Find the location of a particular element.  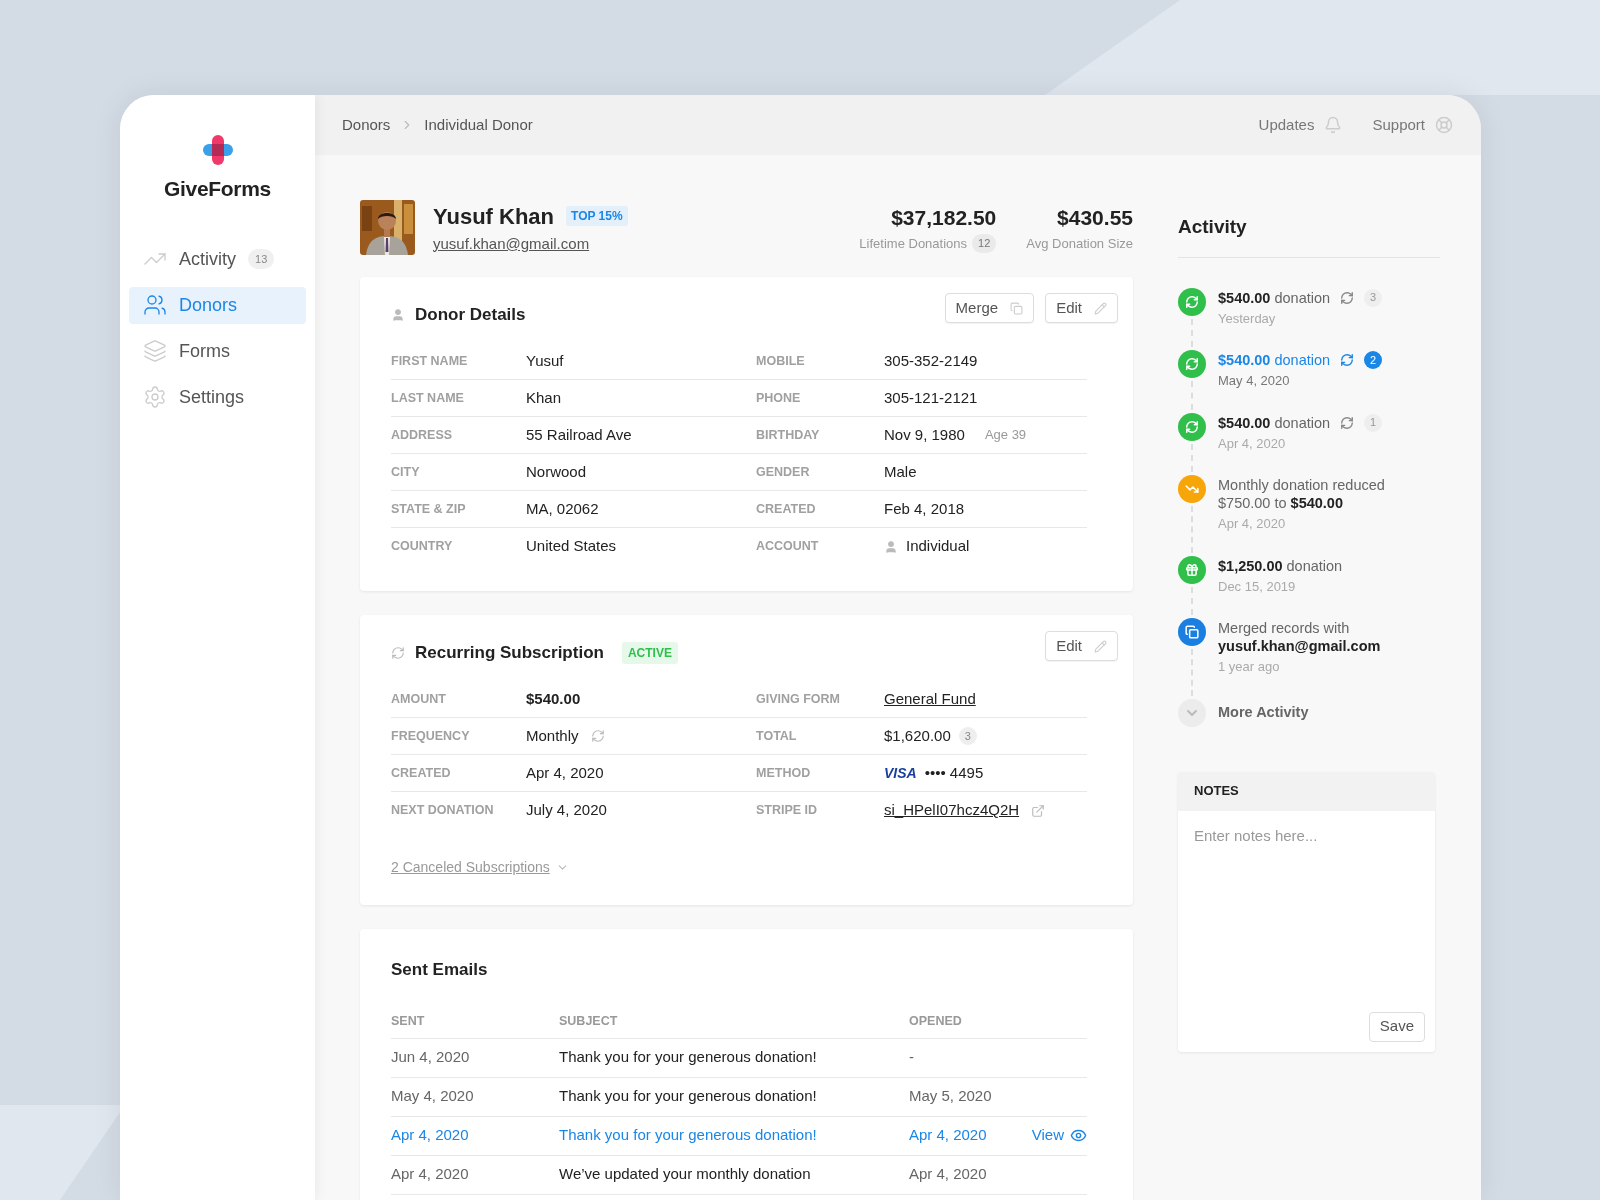

nav-item: Forms is located at coordinates (217, 351).